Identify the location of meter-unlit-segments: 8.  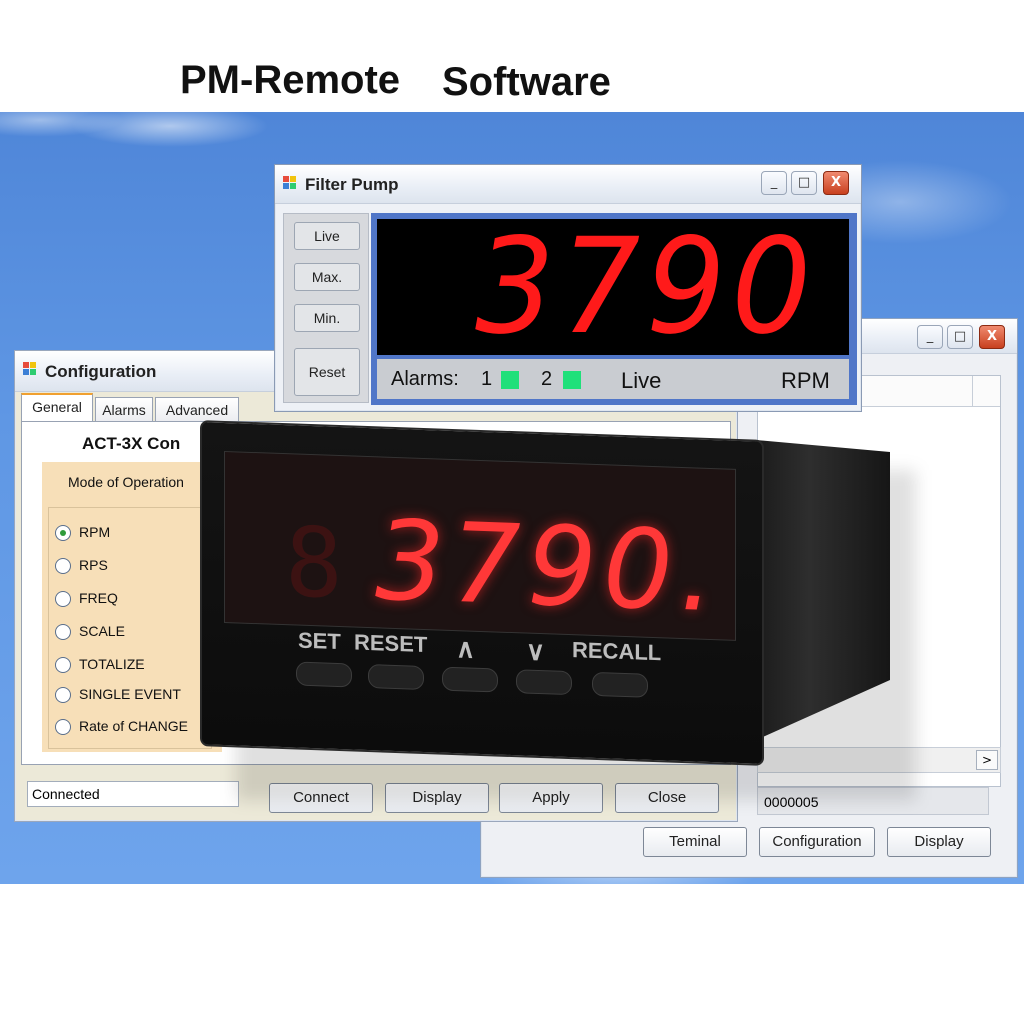
(316, 563).